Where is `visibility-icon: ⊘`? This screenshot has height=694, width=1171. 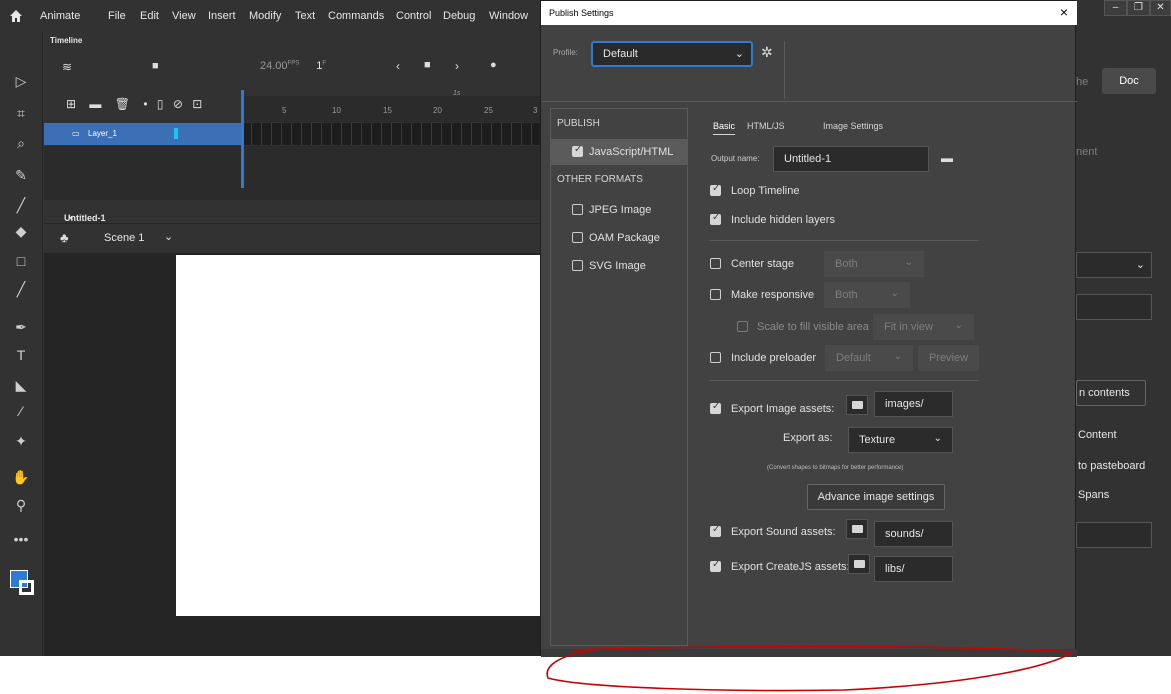
visibility-icon: ⊘ is located at coordinates (178, 104).